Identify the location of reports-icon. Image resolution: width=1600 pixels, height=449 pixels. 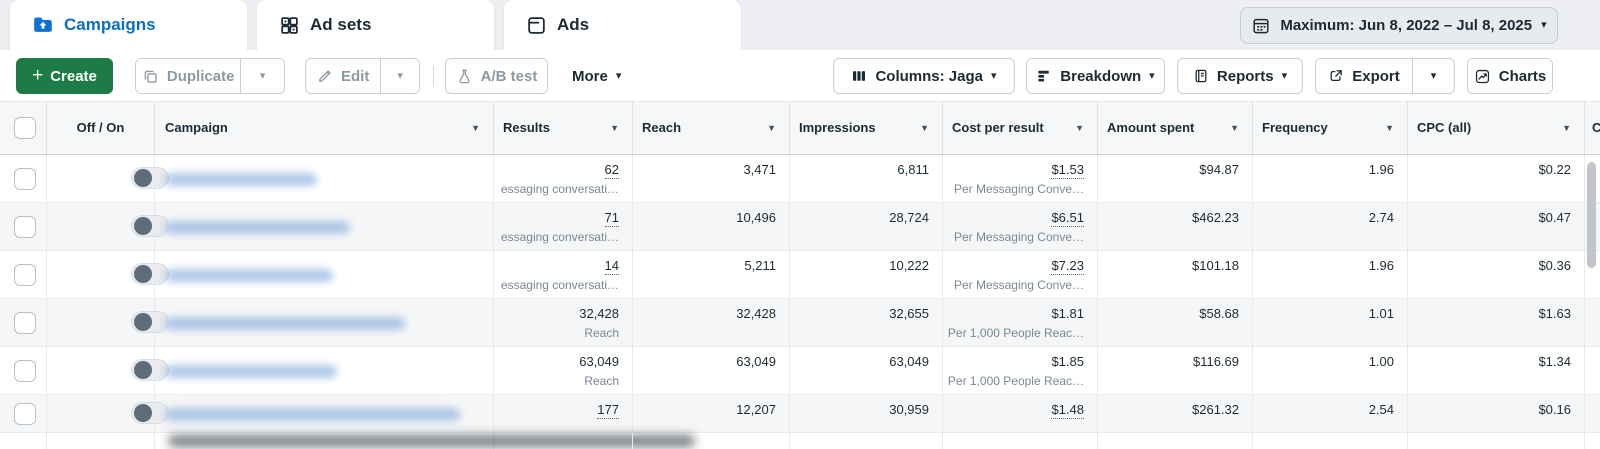
(1201, 76).